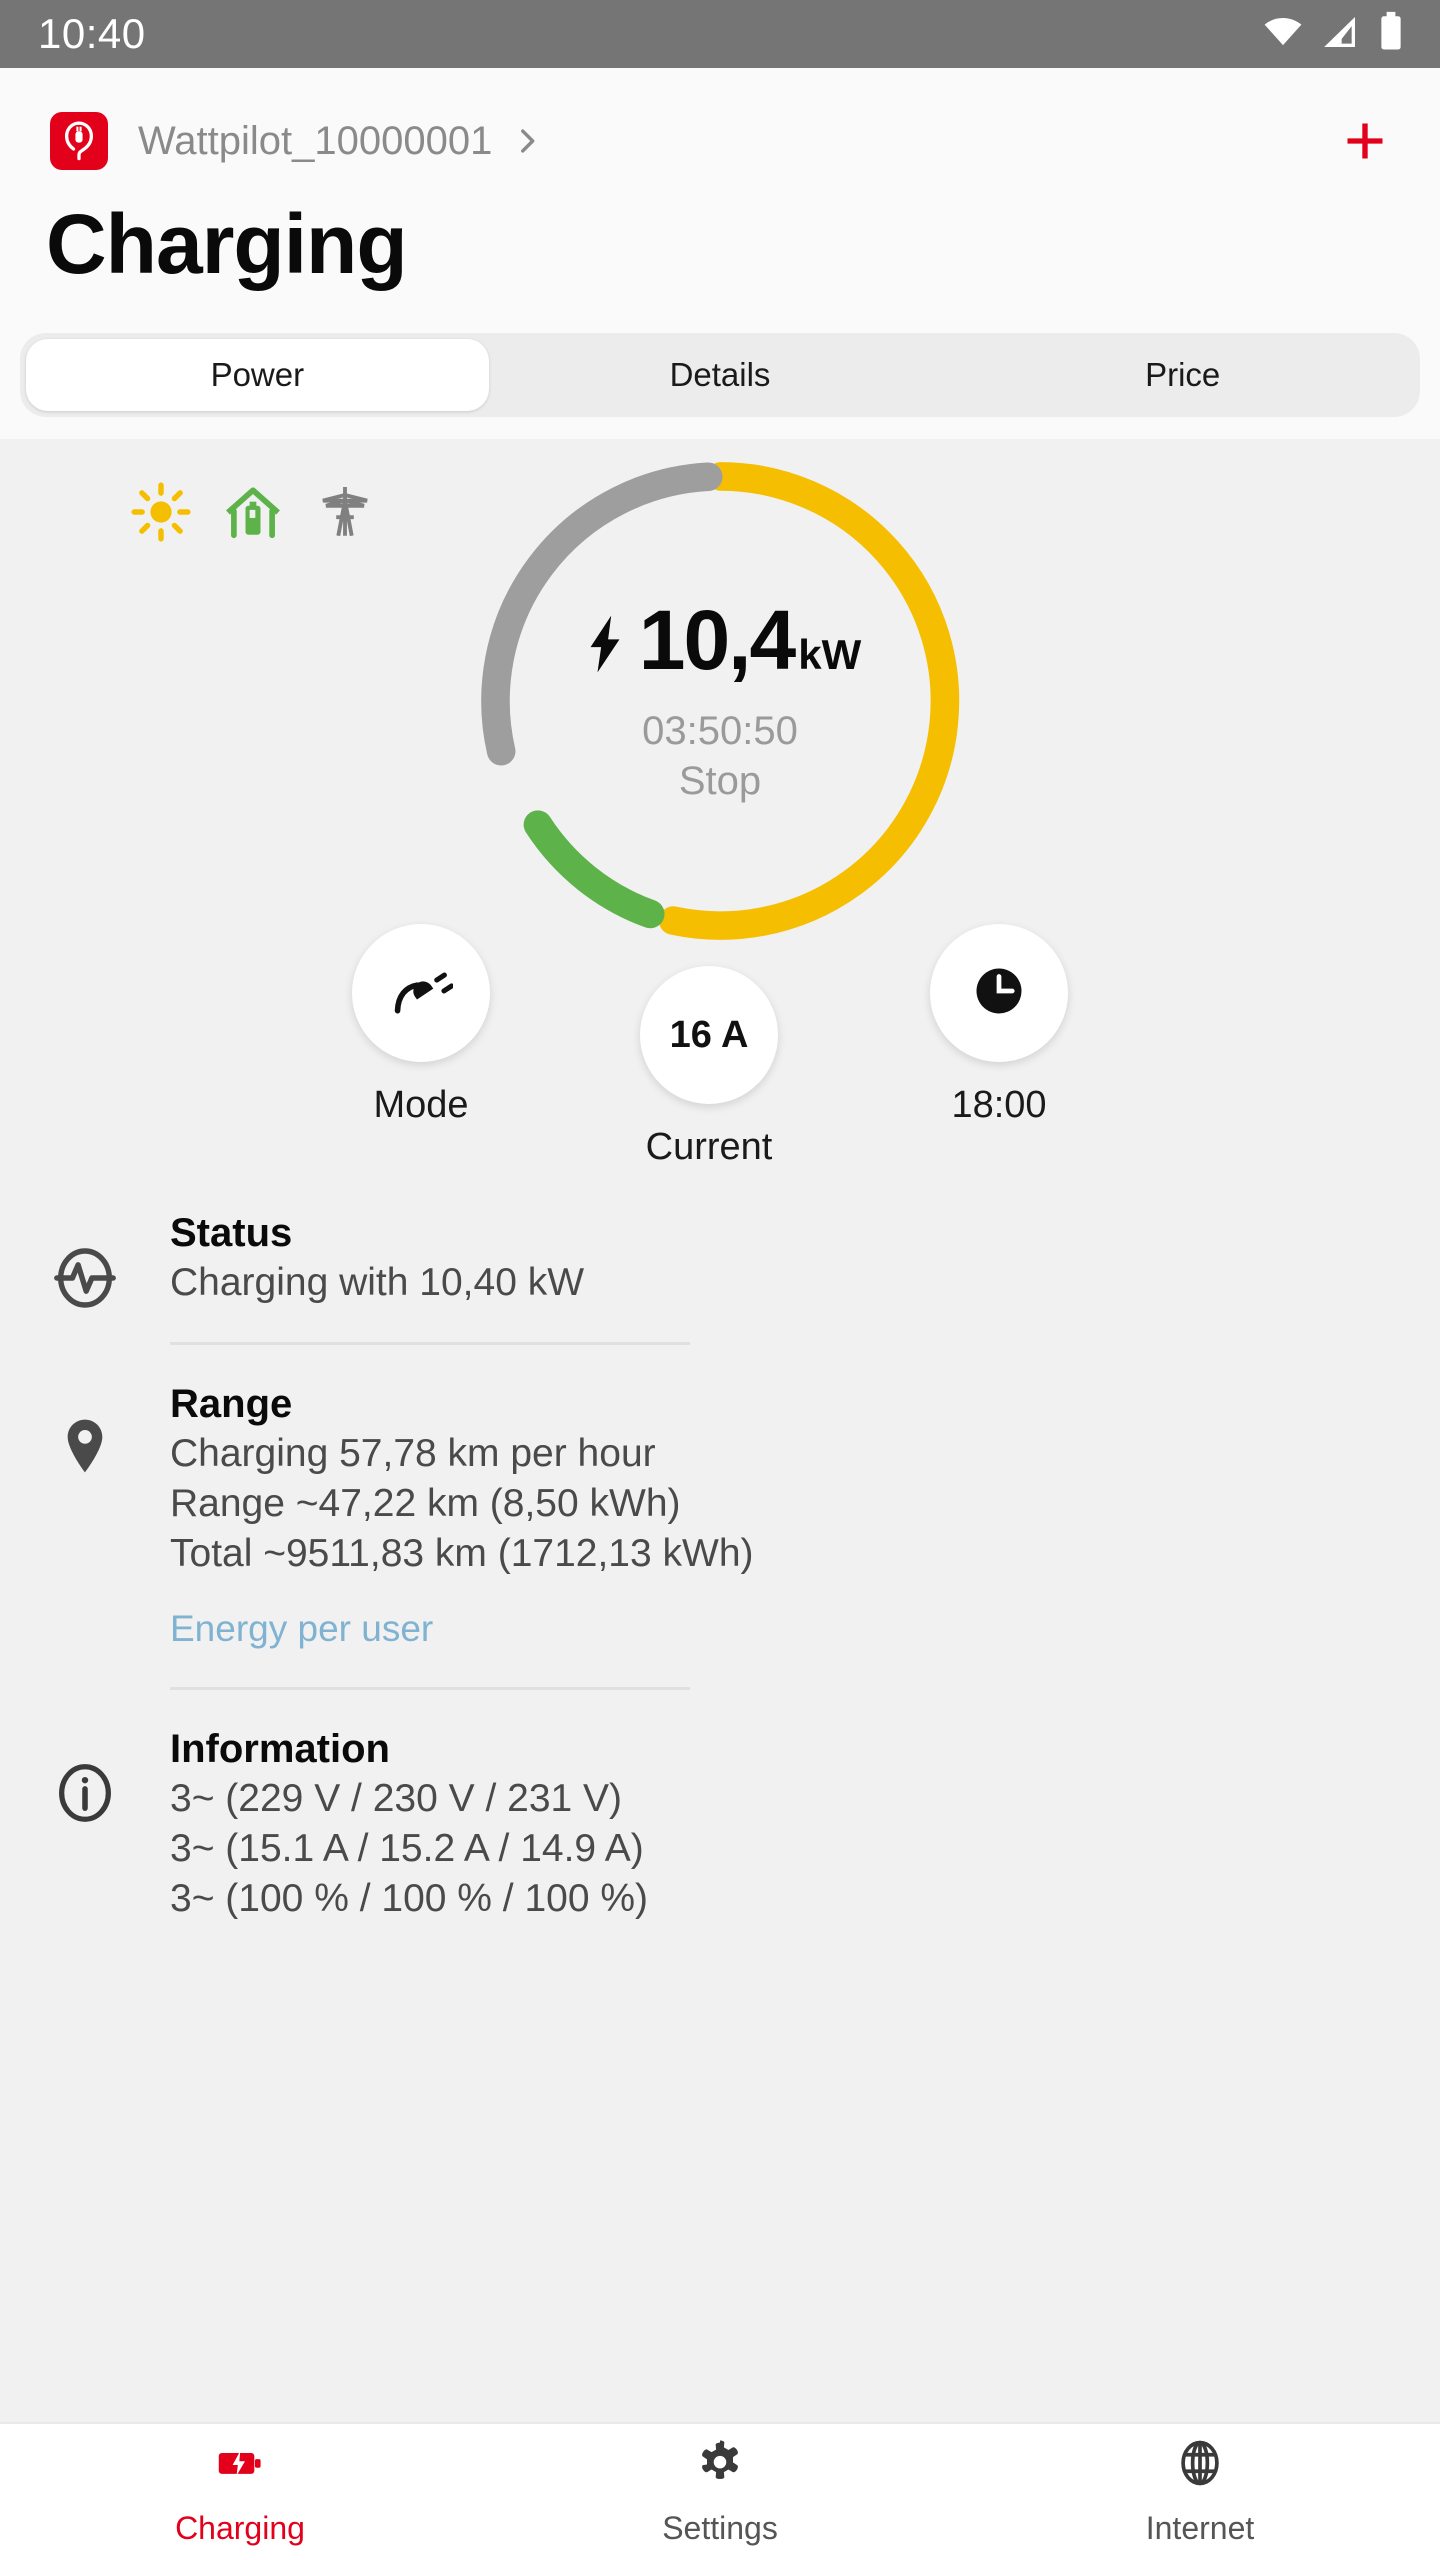  Describe the element at coordinates (79, 141) in the screenshot. I see `wattpilot-logo-icon` at that location.